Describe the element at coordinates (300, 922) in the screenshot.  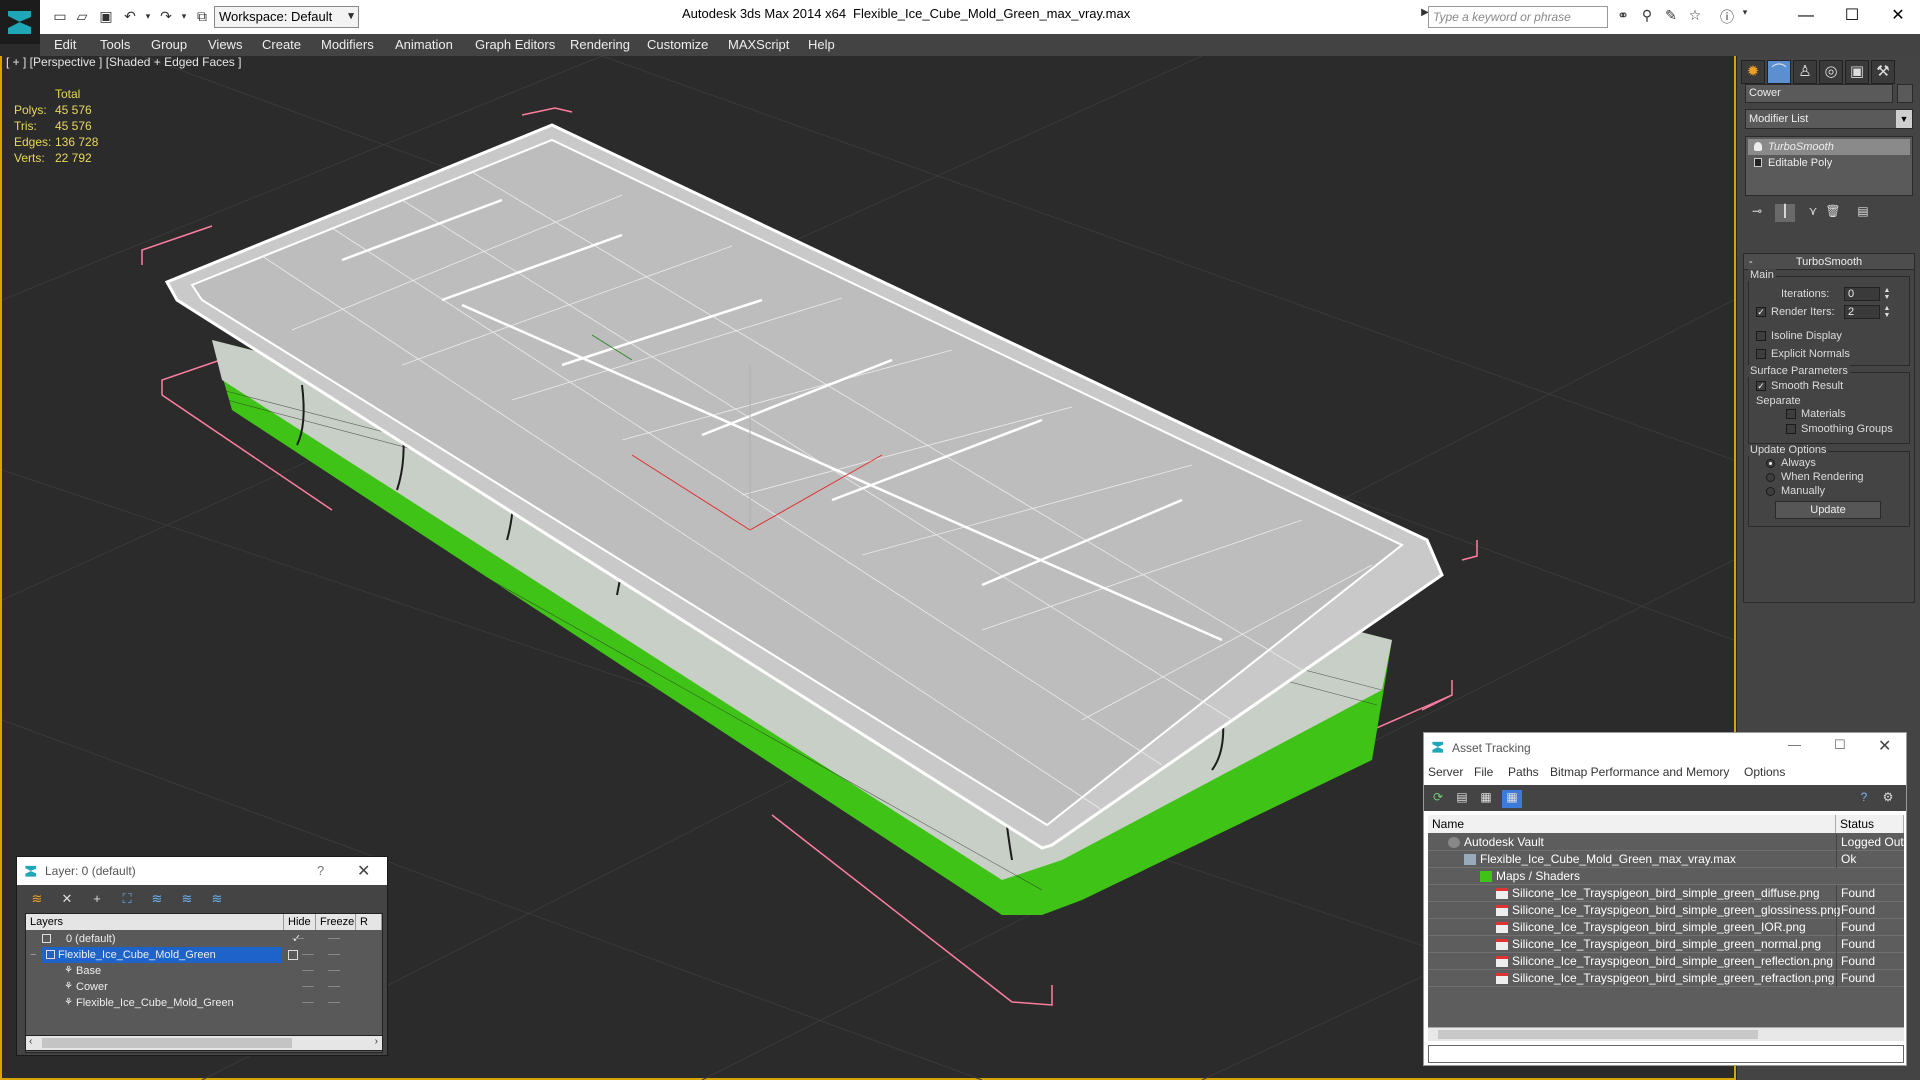
I see `column-header-hide: Hide` at that location.